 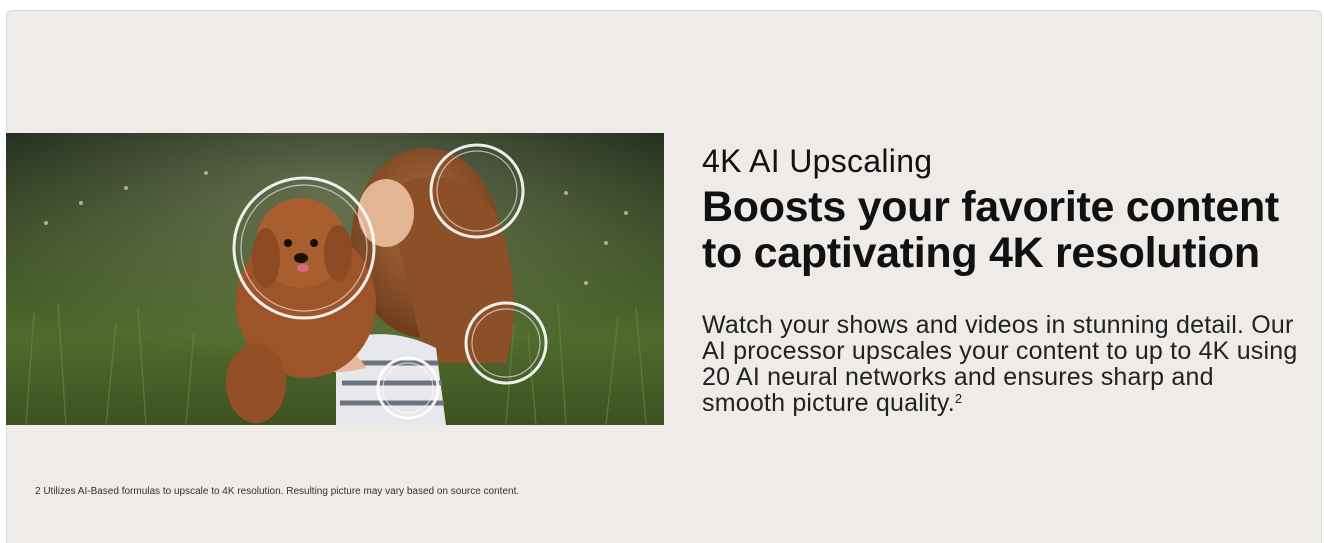 What do you see at coordinates (958, 398) in the screenshot?
I see `footnote-reference: 2` at bounding box center [958, 398].